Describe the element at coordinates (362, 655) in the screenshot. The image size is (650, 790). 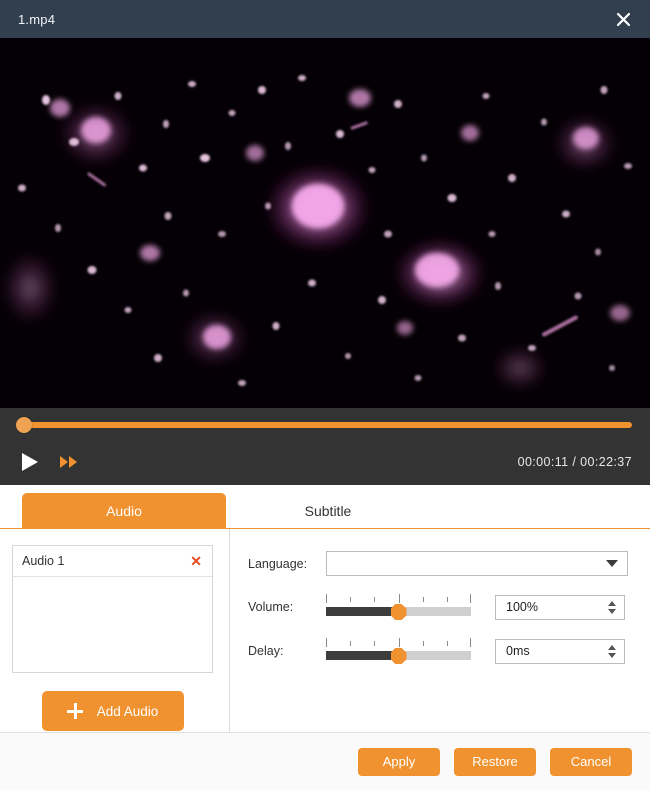
I see `delay-slider-fill` at that location.